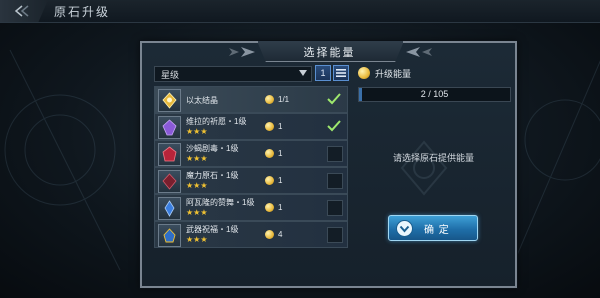 This screenshot has height=298, width=600. What do you see at coordinates (329, 53) in the screenshot?
I see `dialog-title: 选择能量` at bounding box center [329, 53].